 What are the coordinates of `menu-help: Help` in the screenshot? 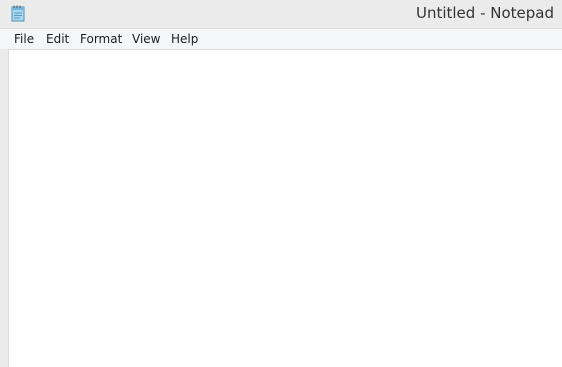 It's located at (184, 39).